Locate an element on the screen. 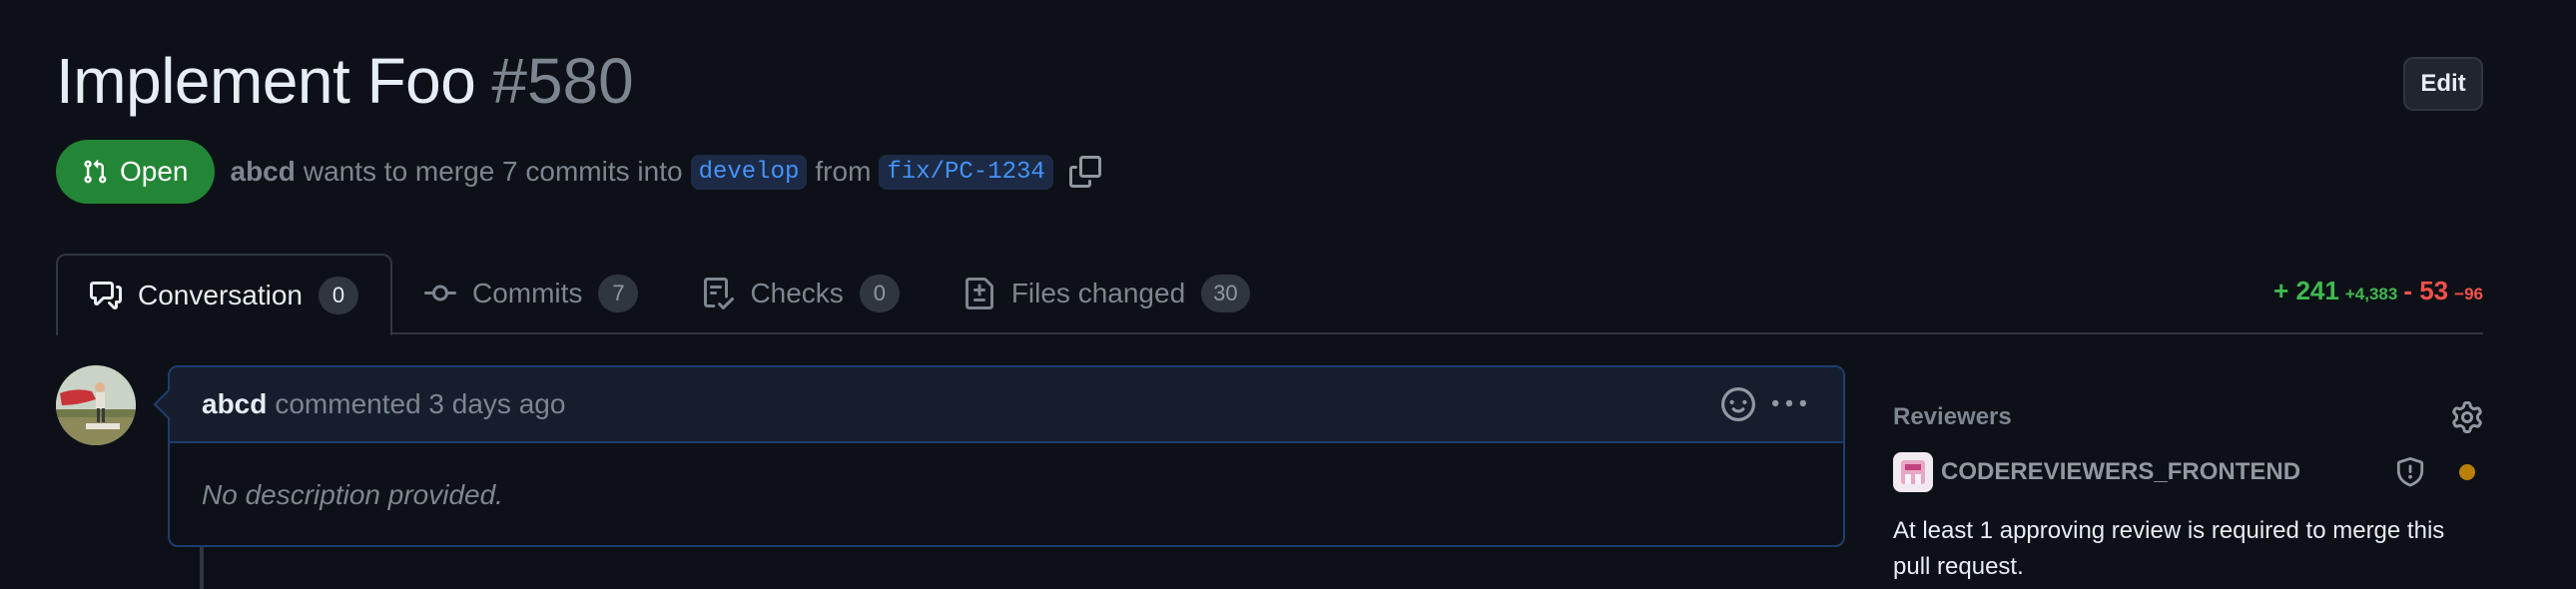  tab-conversation: Conversation 0 is located at coordinates (224, 294).